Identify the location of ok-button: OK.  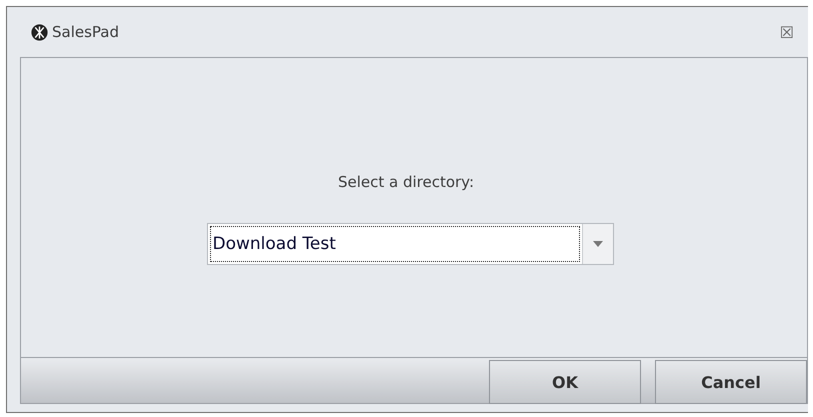
(565, 382).